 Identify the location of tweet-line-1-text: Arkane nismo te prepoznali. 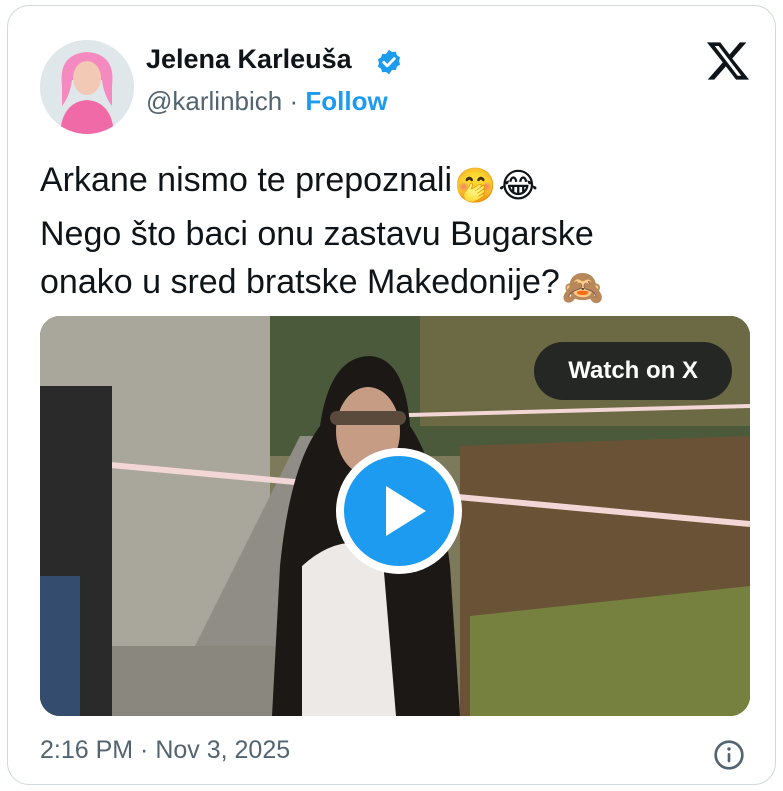
(246, 180).